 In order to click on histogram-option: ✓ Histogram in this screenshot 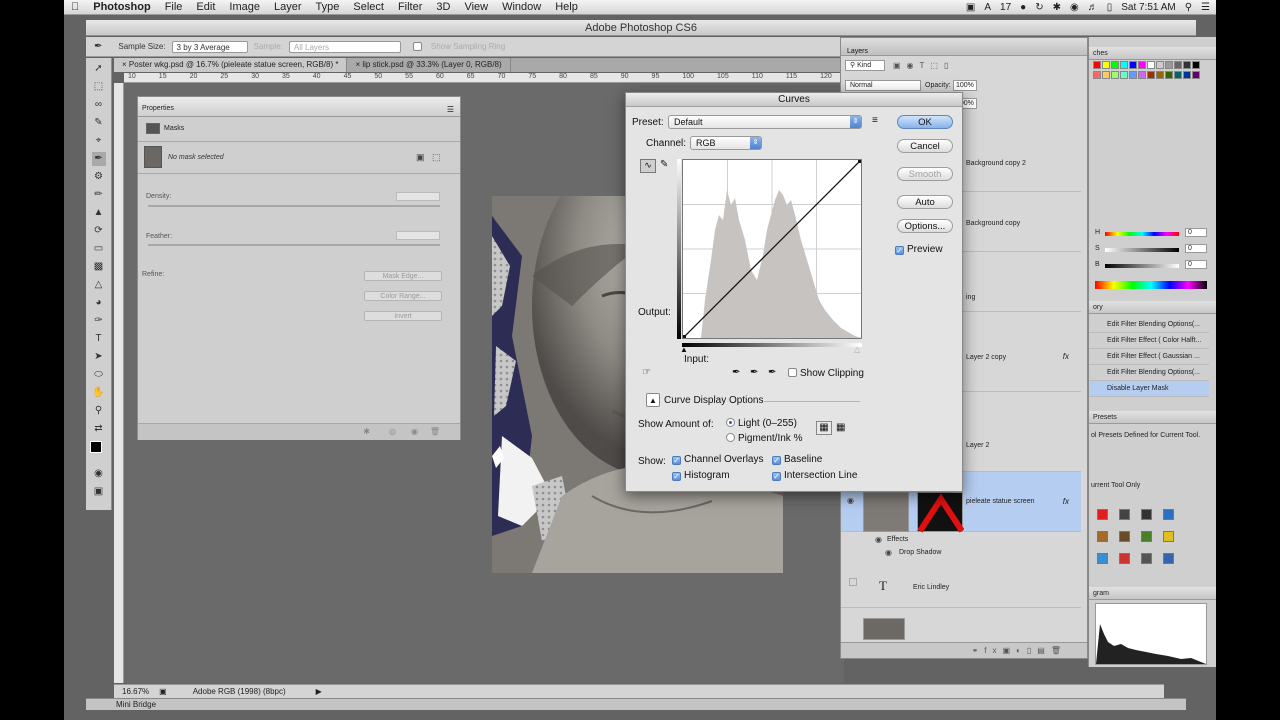, I will do `click(701, 475)`.